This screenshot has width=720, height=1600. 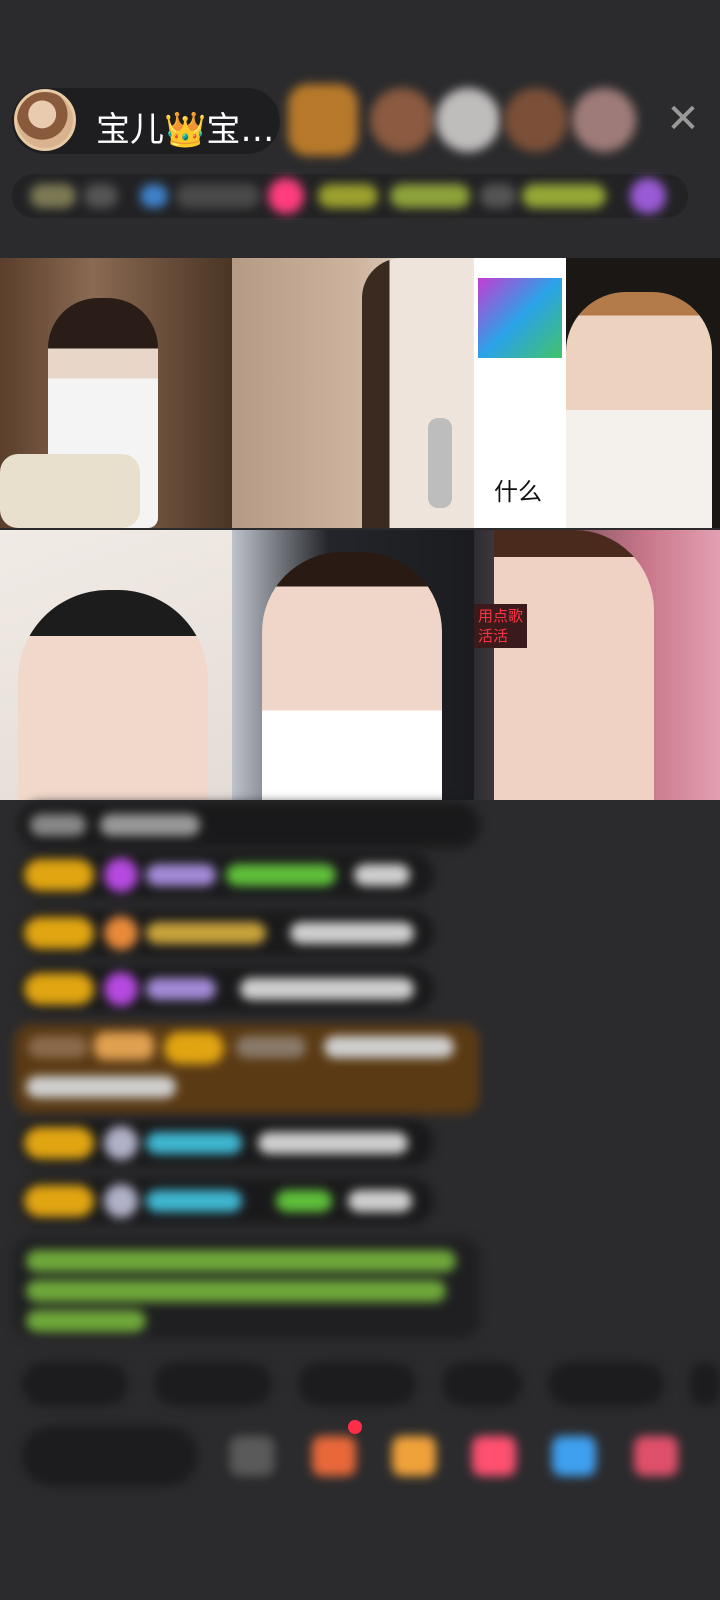 What do you see at coordinates (656, 1456) in the screenshot?
I see `more-icon` at bounding box center [656, 1456].